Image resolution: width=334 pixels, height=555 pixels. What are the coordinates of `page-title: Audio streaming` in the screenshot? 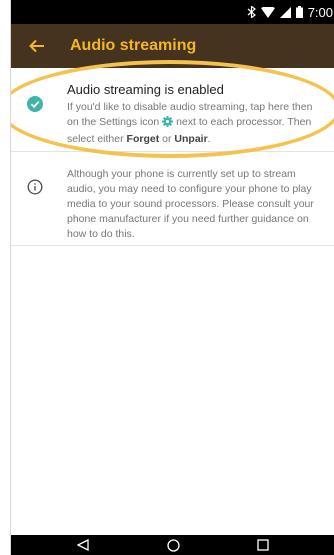 It's located at (133, 45).